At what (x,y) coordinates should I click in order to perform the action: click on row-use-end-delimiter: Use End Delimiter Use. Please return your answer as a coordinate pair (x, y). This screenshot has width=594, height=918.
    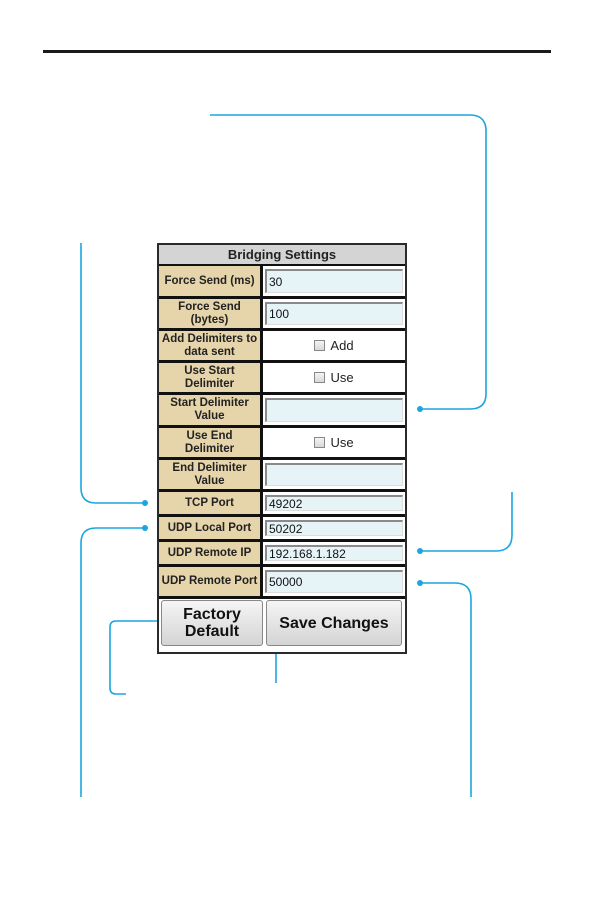
    Looking at the image, I should click on (282, 444).